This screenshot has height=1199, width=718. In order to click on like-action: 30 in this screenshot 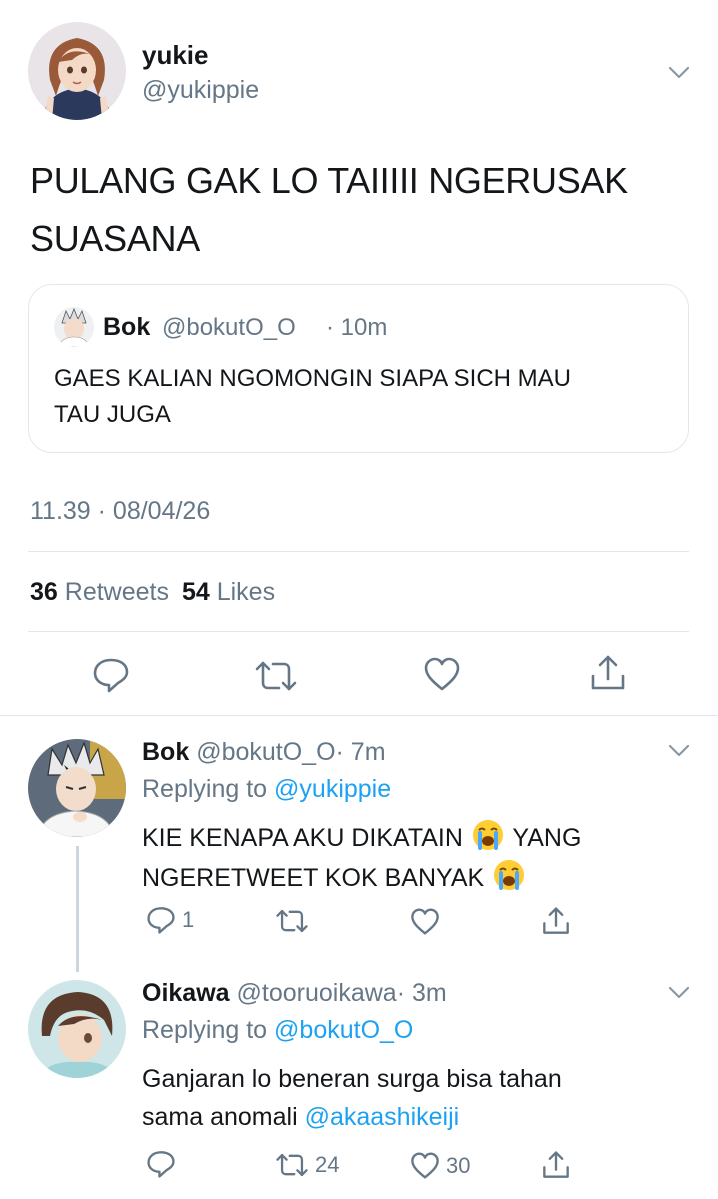, I will do `click(440, 1165)`.